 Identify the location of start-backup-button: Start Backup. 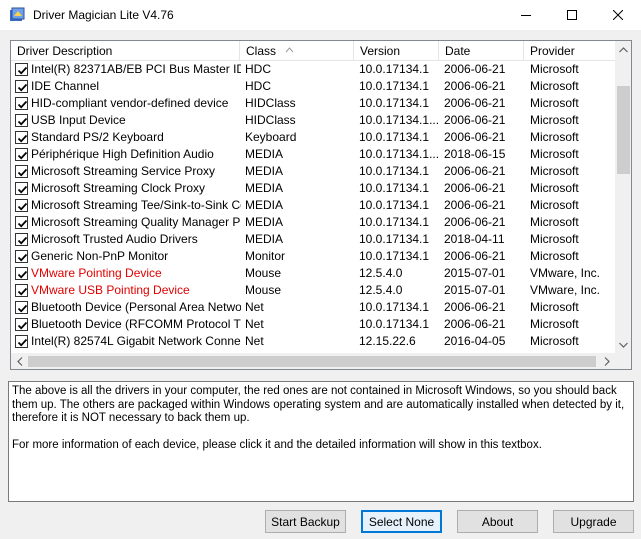
(305, 521).